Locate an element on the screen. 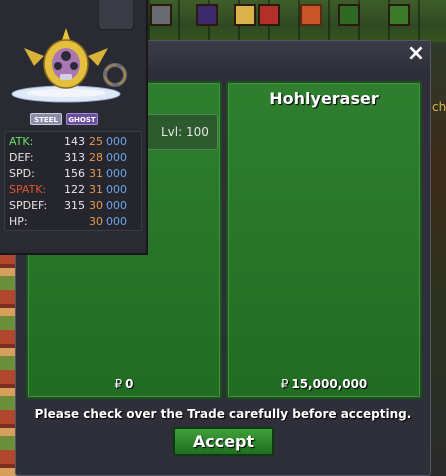  stat-base: 143 is located at coordinates (74, 141).